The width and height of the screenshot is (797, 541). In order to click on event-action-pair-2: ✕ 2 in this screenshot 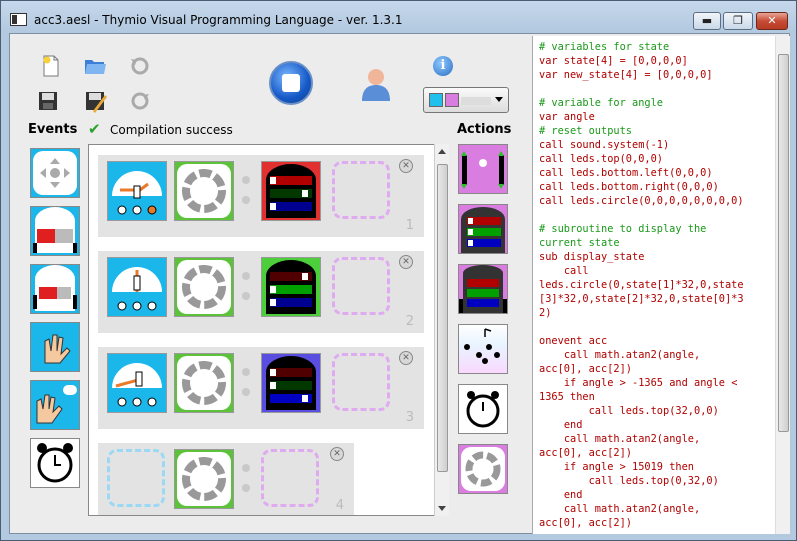, I will do `click(261, 292)`.